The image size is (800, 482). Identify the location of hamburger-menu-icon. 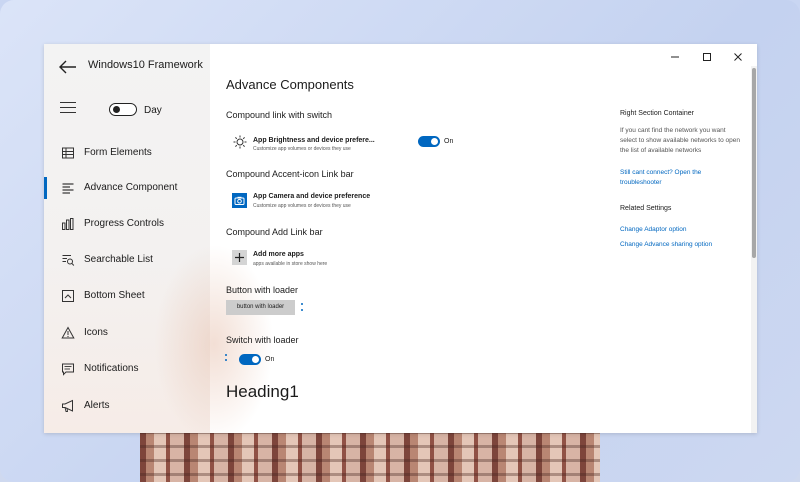
(68, 109).